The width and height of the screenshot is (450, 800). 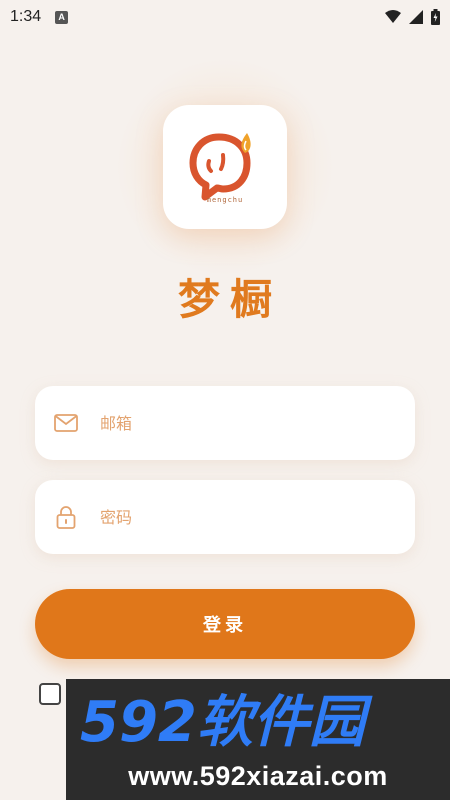 I want to click on notification-icon: A, so click(x=62, y=17).